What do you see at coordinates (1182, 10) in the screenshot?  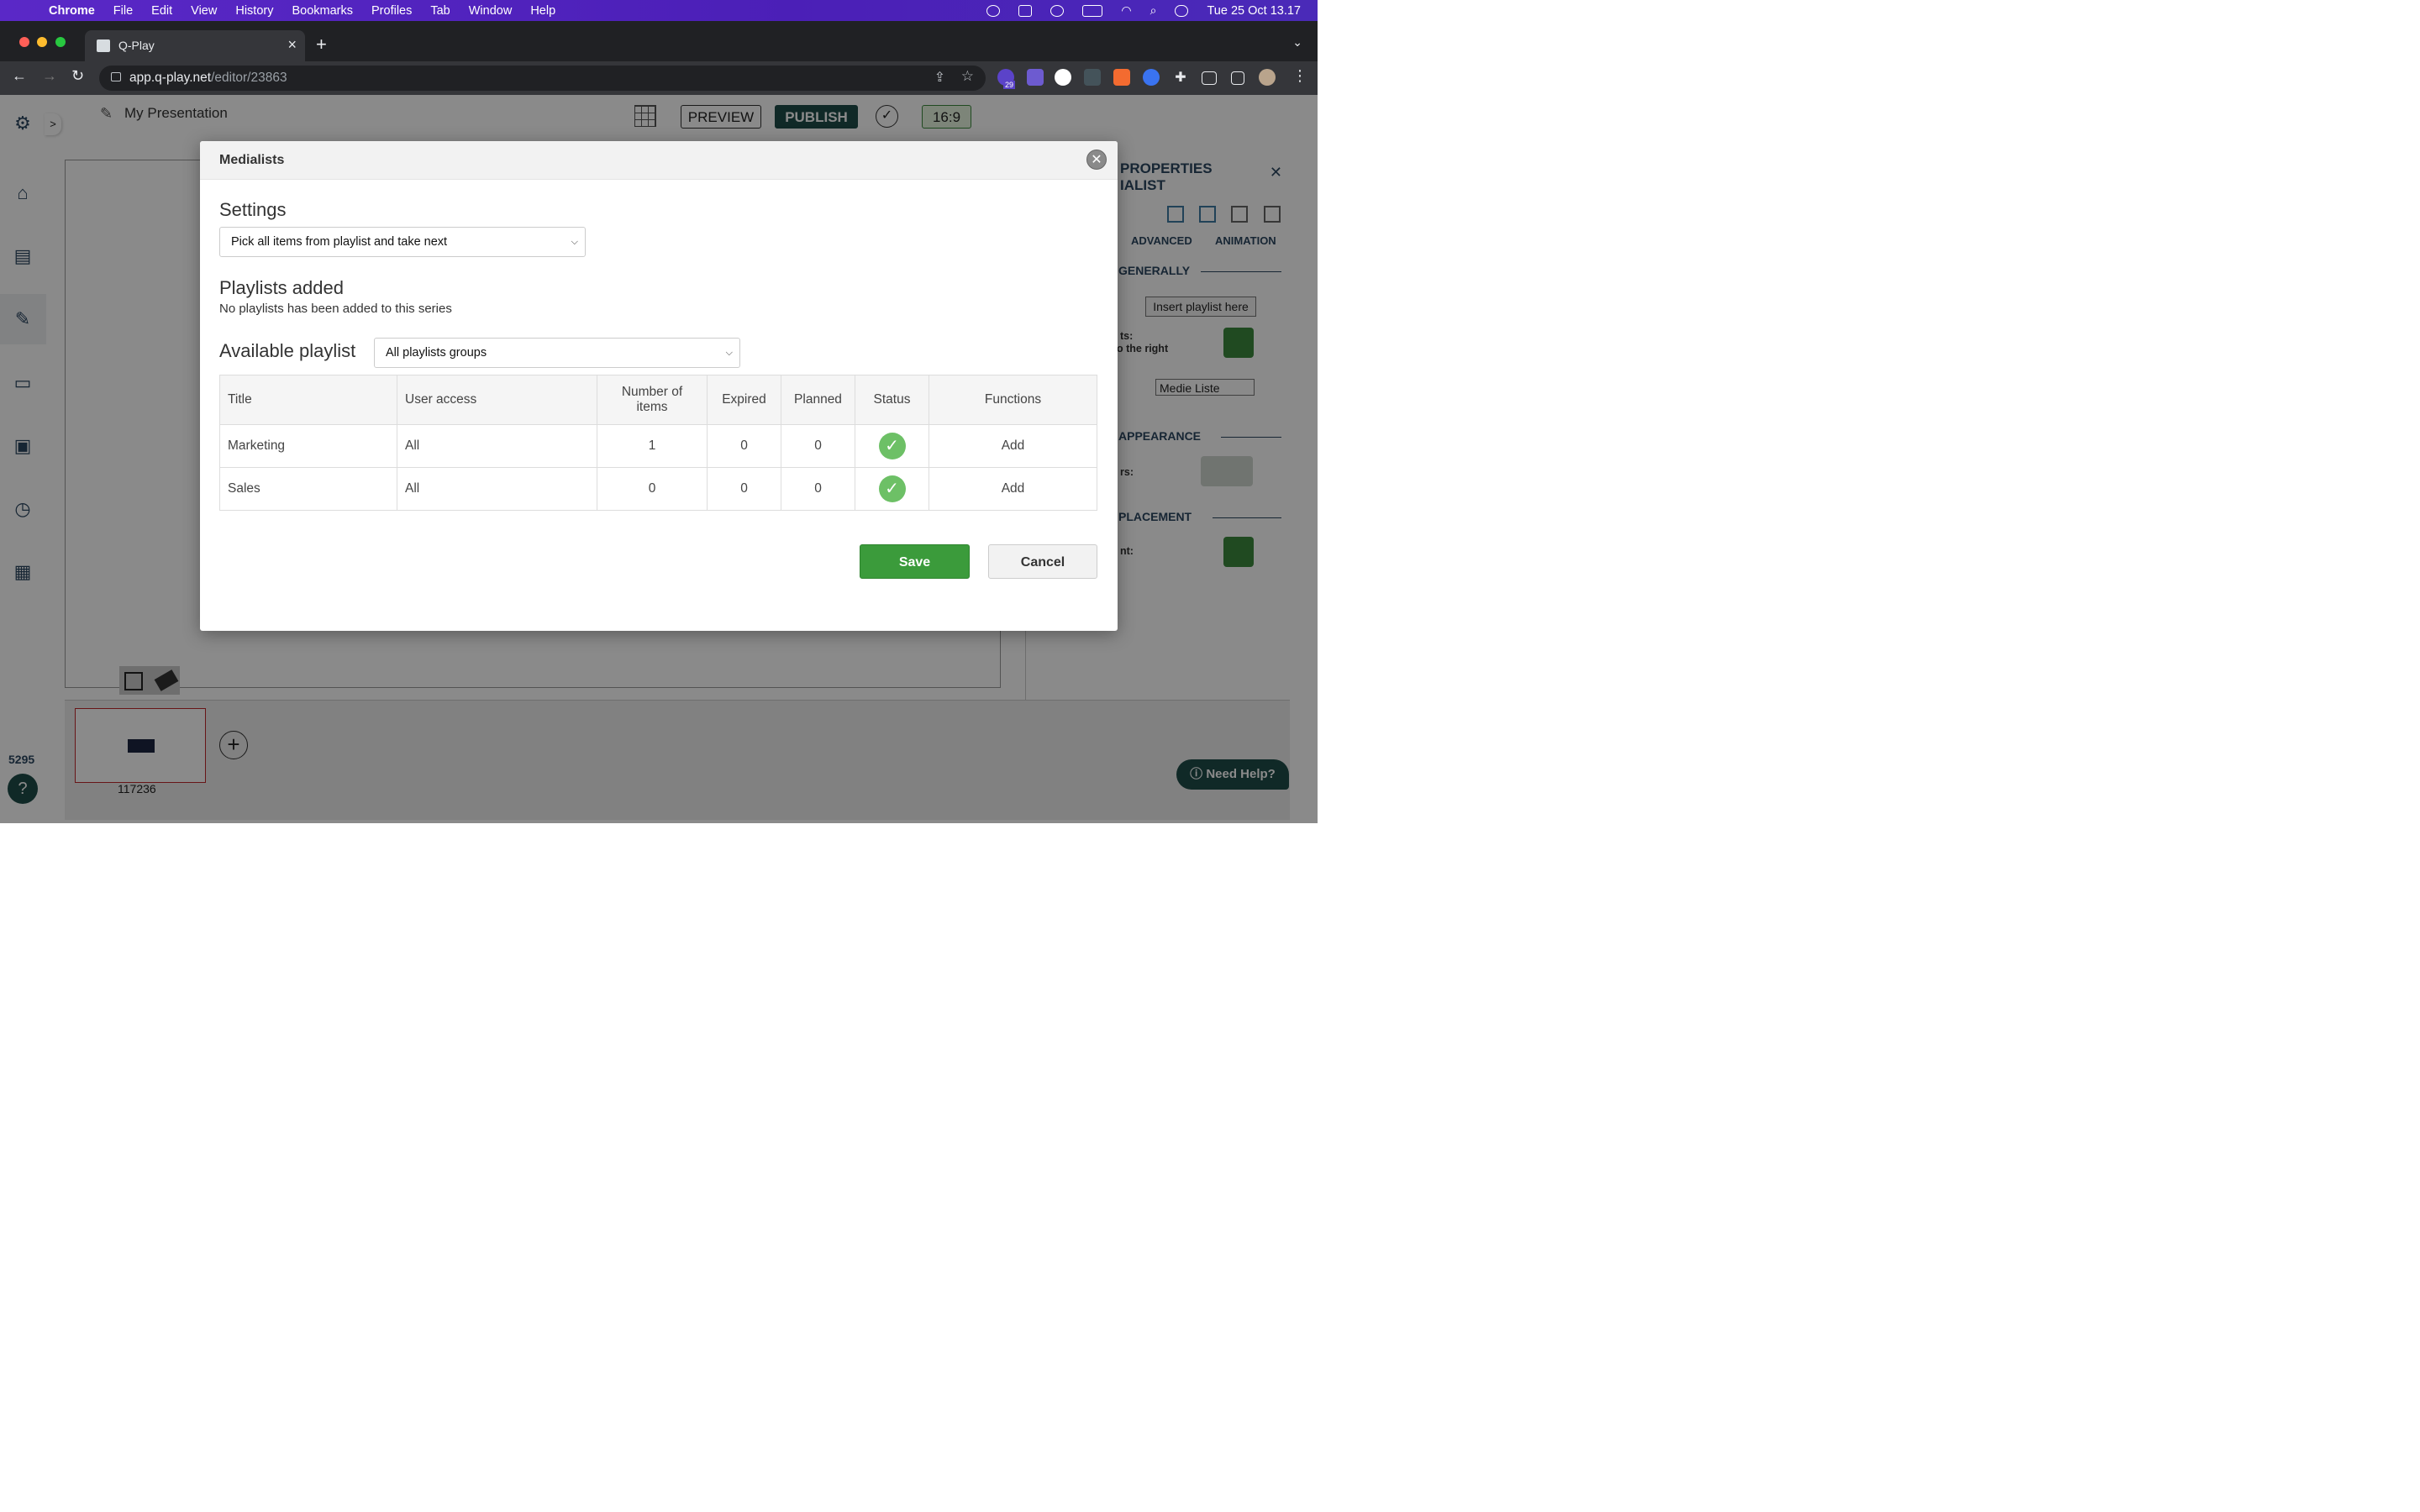 I see `control-center-icon` at bounding box center [1182, 10].